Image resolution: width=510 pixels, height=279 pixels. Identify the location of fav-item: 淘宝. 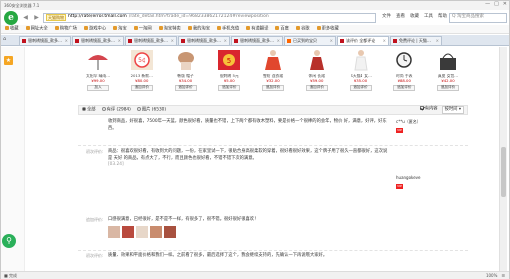
(120, 29).